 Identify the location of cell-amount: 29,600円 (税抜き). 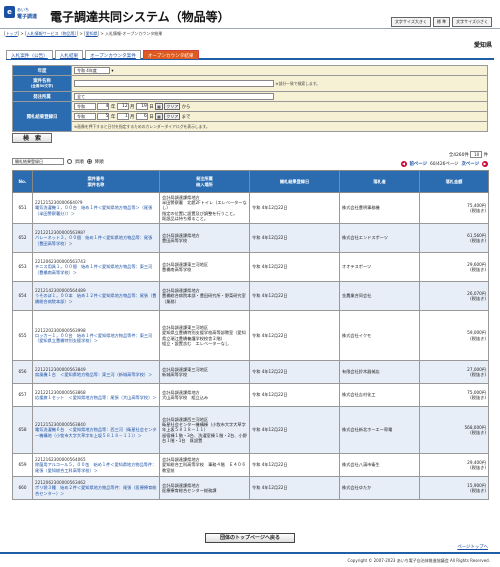
(454, 267).